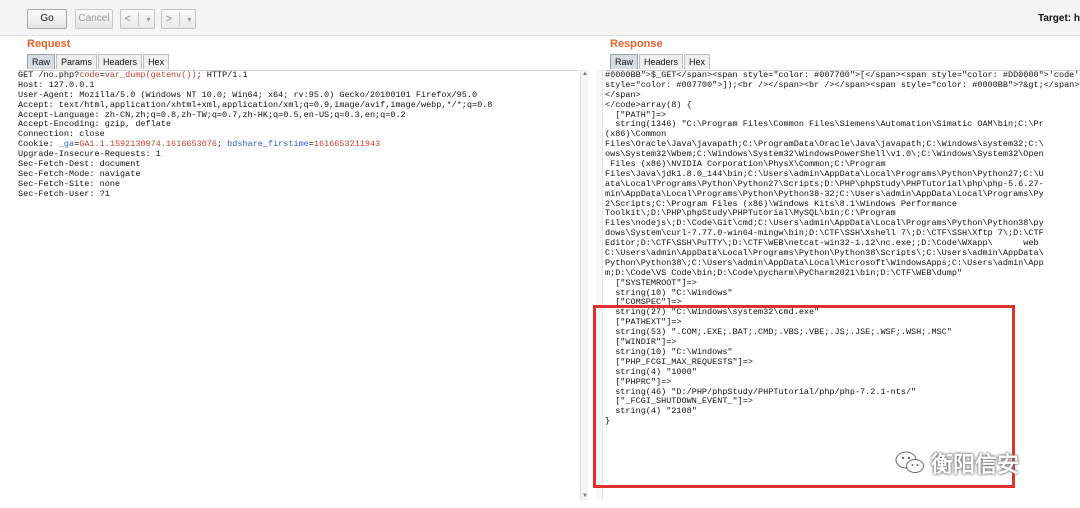 This screenshot has height=508, width=1080. I want to click on response-line: }, so click(608, 421).